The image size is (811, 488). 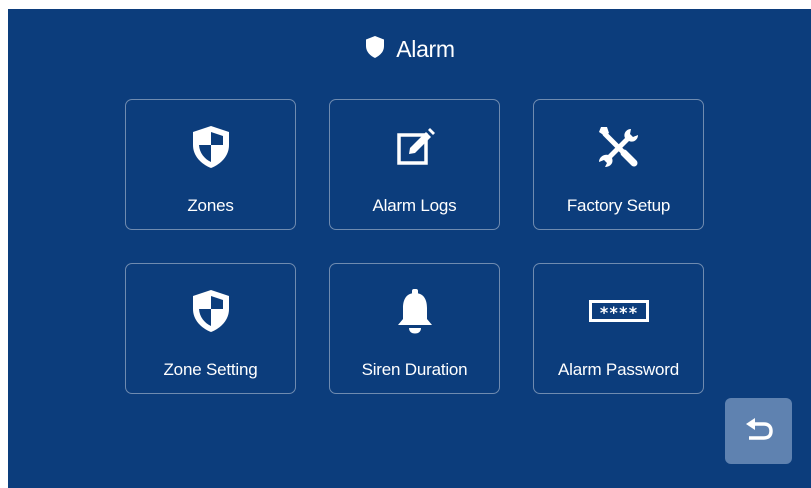 I want to click on zone-setting-label: Zone Setting, so click(x=210, y=369).